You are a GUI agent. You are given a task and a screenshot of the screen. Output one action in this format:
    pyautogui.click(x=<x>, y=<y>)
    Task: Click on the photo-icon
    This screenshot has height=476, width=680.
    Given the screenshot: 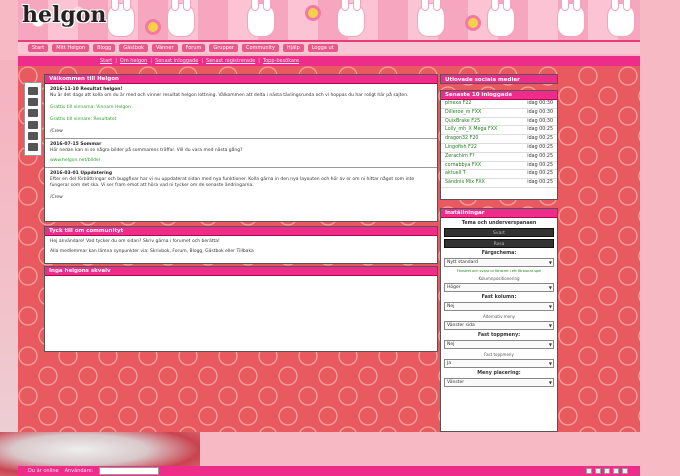 What is the action you would take?
    pyautogui.click(x=33, y=124)
    